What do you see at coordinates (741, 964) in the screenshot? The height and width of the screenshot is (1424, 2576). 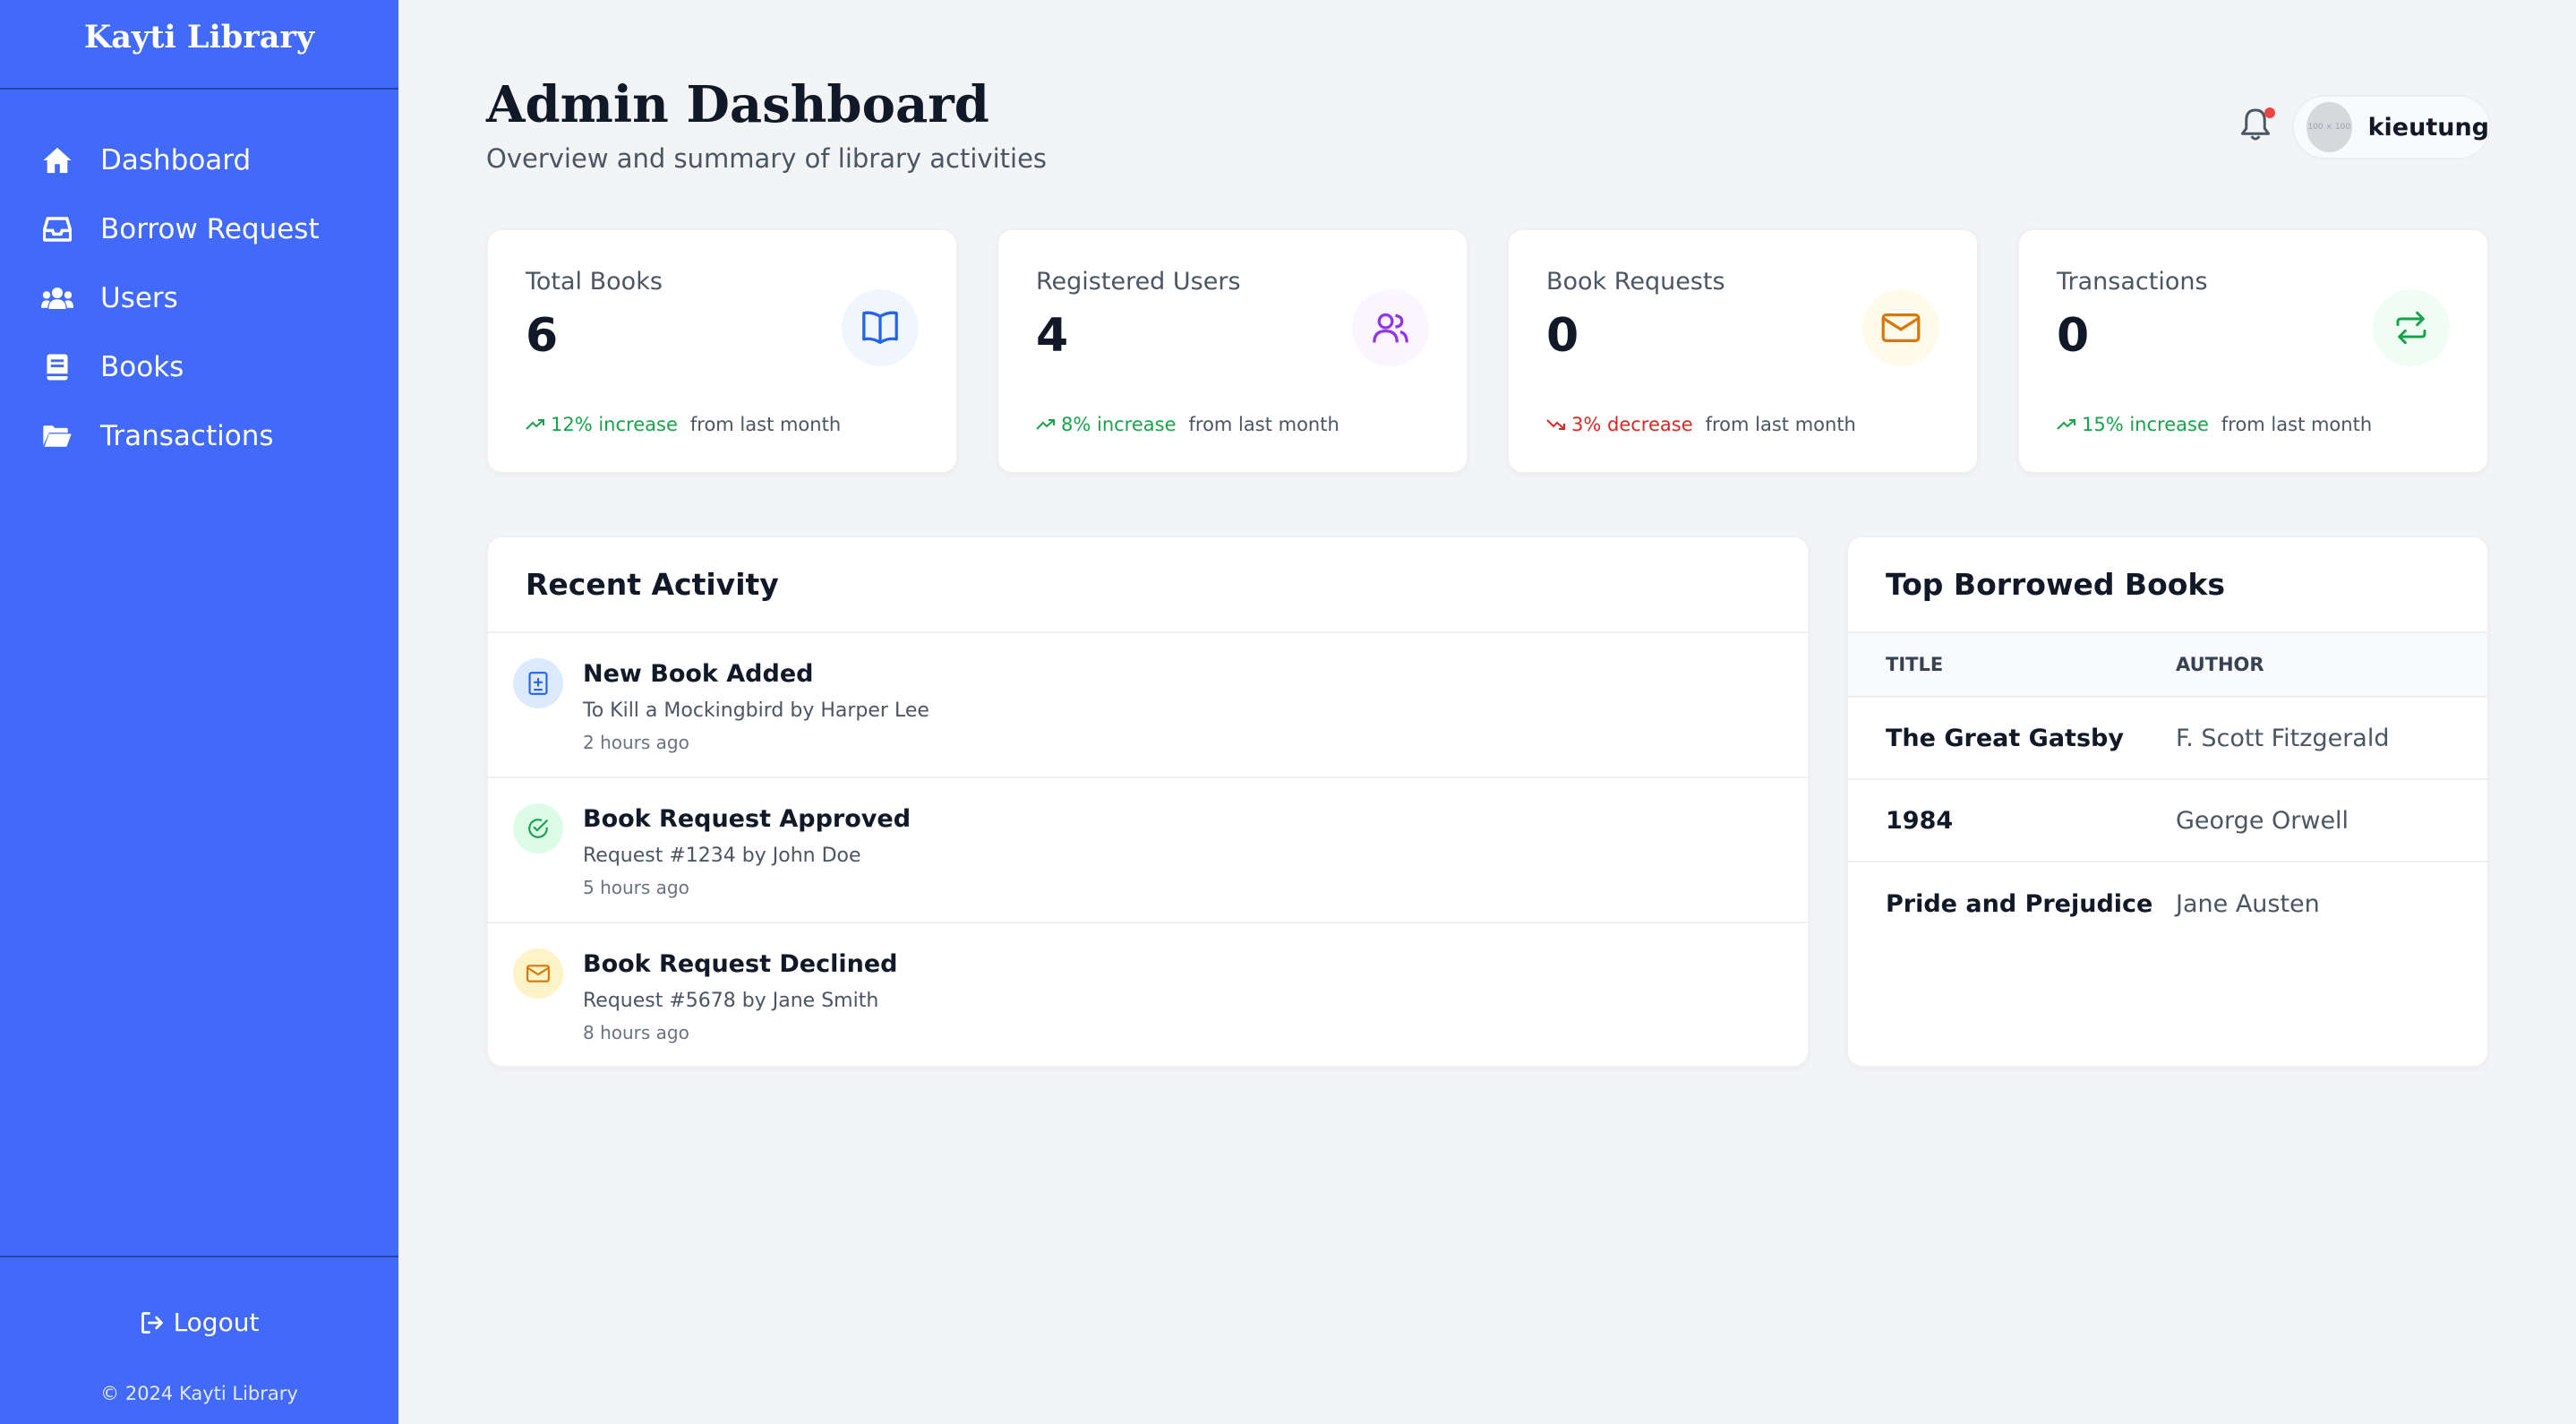 I see `activity-title: Book Request Declined` at bounding box center [741, 964].